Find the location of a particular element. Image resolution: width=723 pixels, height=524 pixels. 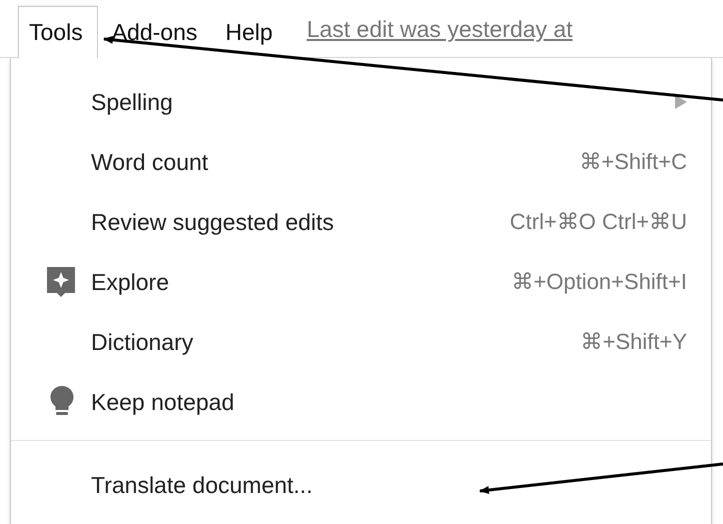

menu-item: Explore ⌘+Option+Shift+I is located at coordinates (361, 282).